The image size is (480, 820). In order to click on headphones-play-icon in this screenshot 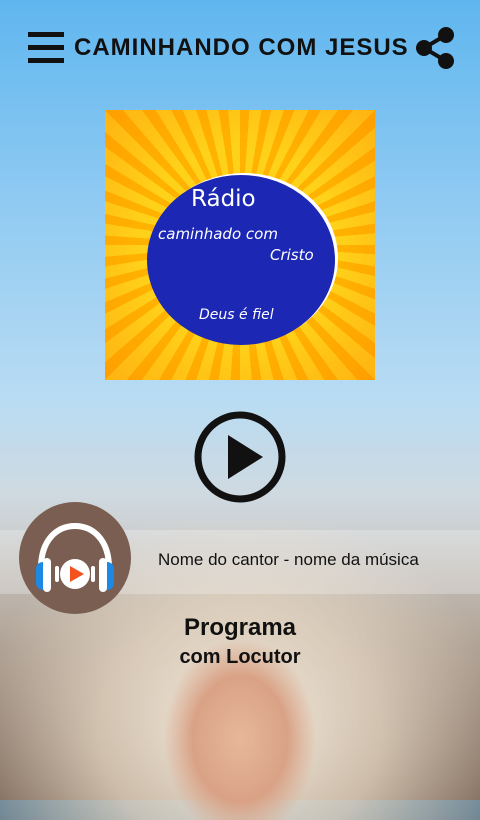, I will do `click(75, 557)`.